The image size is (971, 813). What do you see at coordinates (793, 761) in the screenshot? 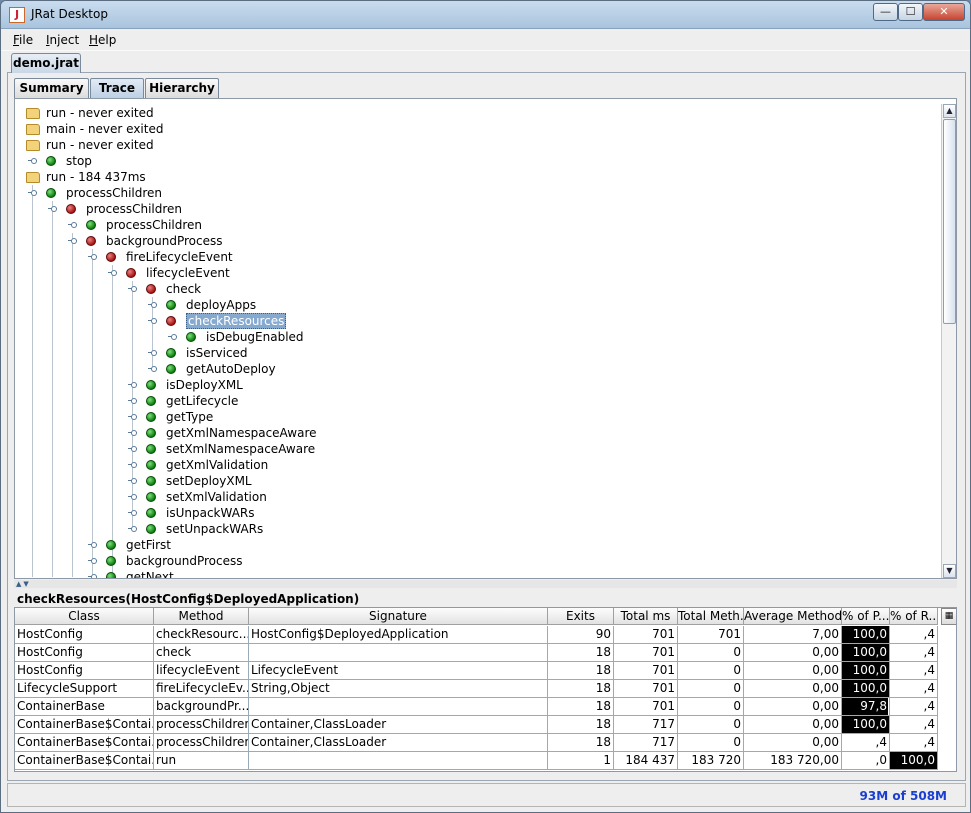
I see `table-cell: 183 720,00` at bounding box center [793, 761].